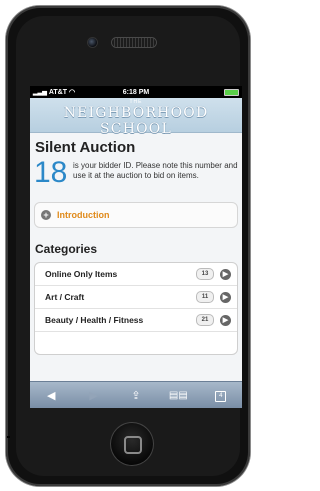 This screenshot has height=491, width=320. Describe the element at coordinates (66, 249) in the screenshot. I see `categories-heading: Categories` at that location.